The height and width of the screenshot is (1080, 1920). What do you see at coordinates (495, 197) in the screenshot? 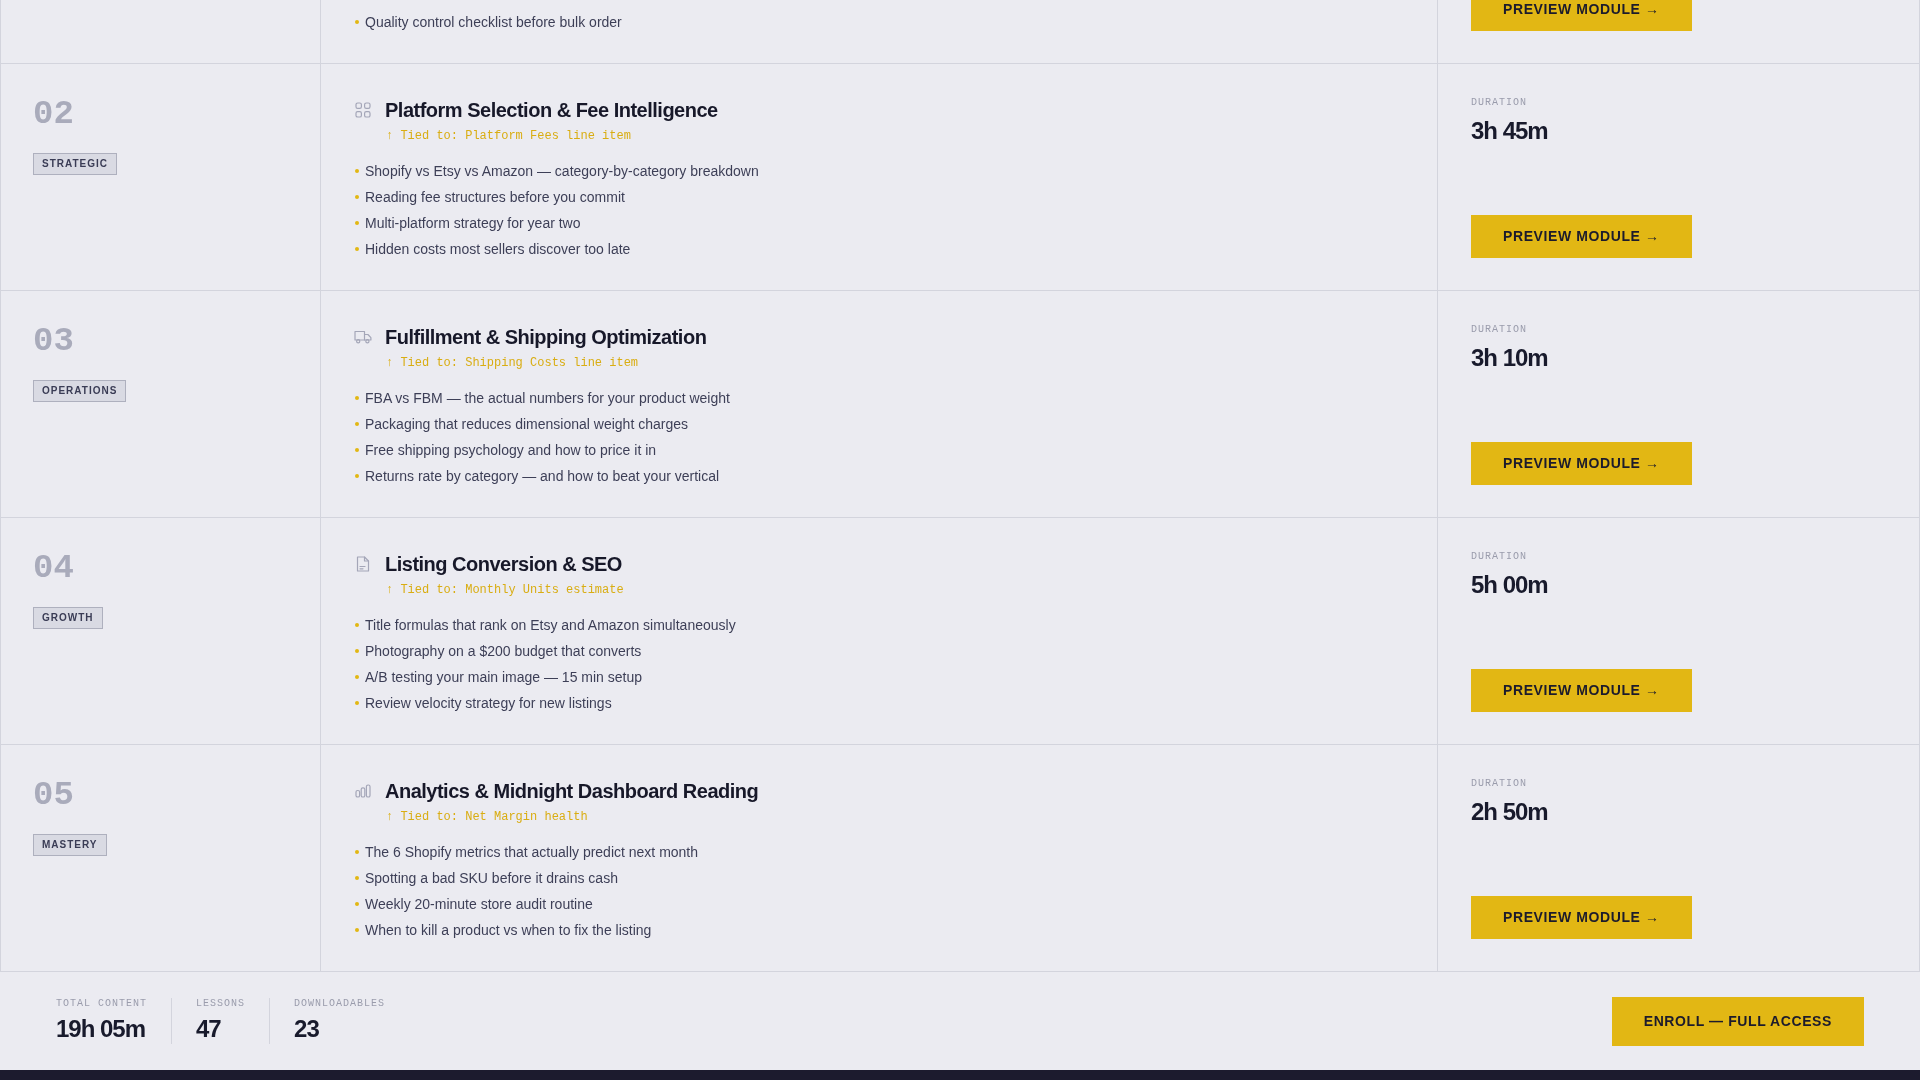
I see `lesson-topic: Reading fee structures before you commit` at bounding box center [495, 197].